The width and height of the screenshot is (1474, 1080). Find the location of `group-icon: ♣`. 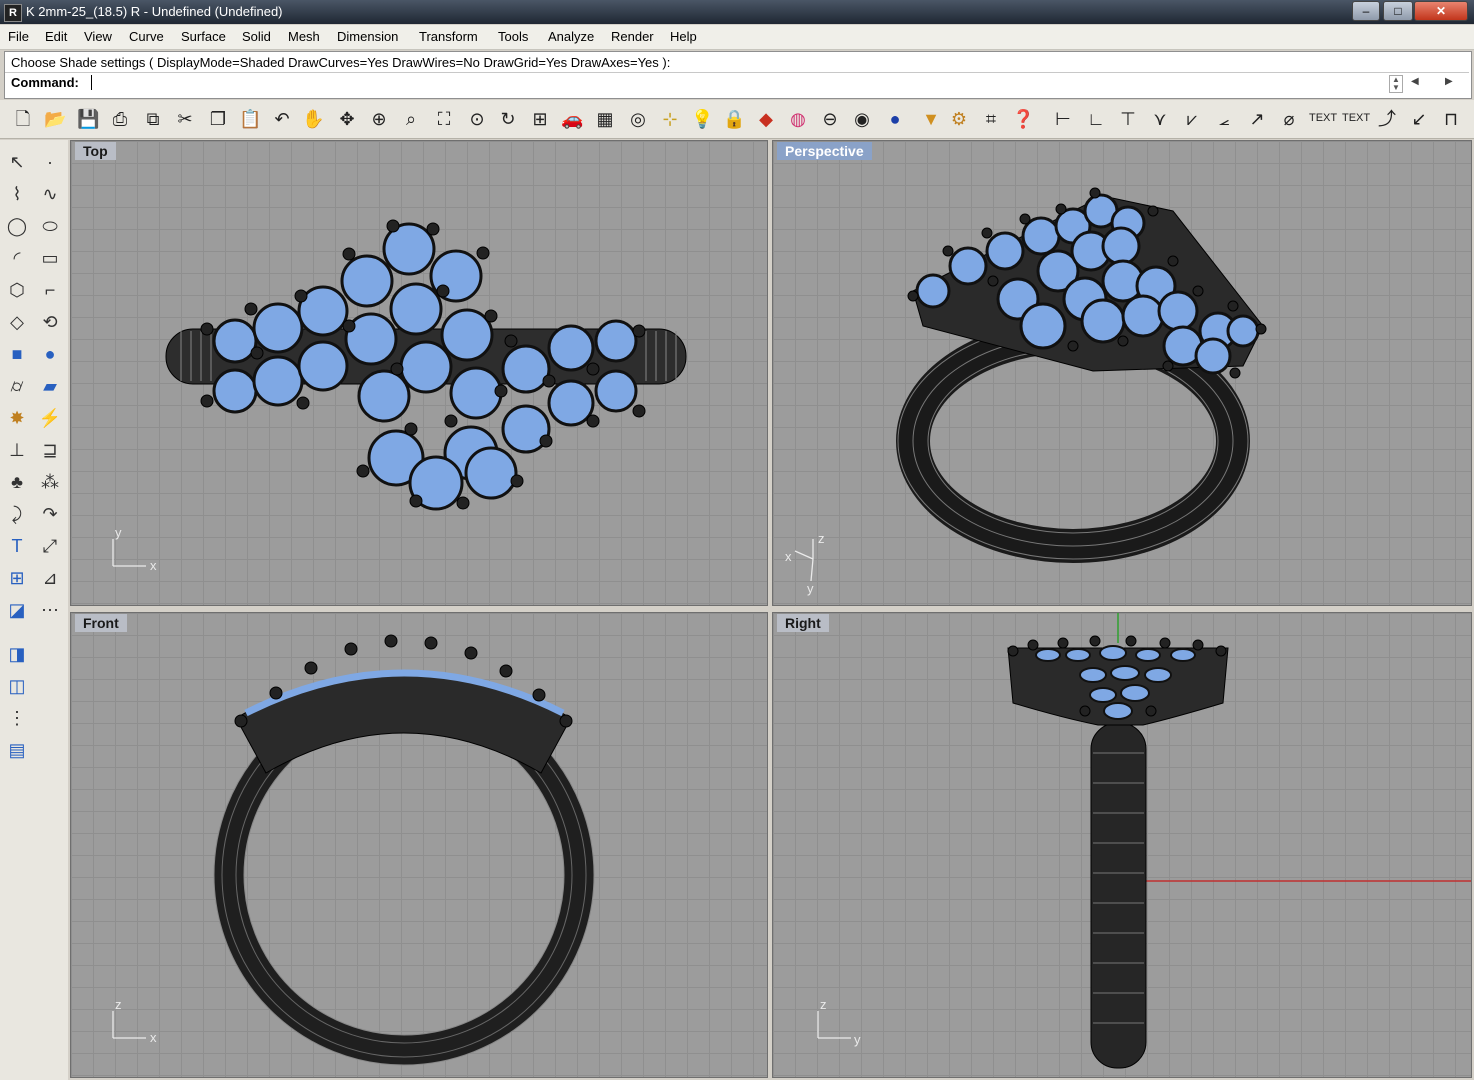

group-icon: ♣ is located at coordinates (17, 482).